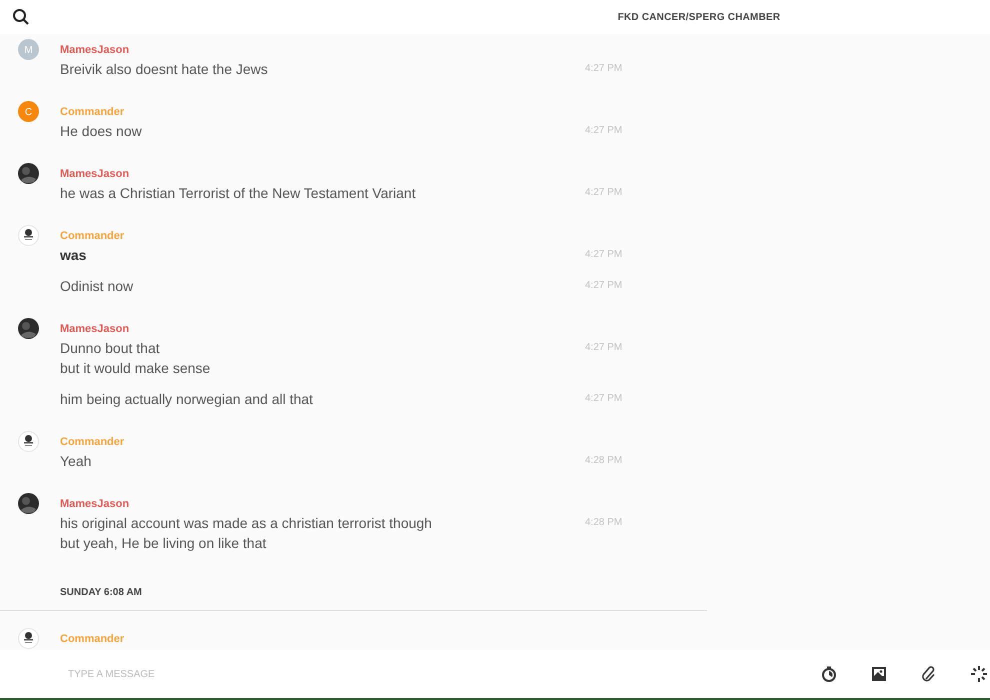 This screenshot has width=990, height=700. What do you see at coordinates (164, 69) in the screenshot?
I see `message-text: Breivik also doesnt hate the Jews` at bounding box center [164, 69].